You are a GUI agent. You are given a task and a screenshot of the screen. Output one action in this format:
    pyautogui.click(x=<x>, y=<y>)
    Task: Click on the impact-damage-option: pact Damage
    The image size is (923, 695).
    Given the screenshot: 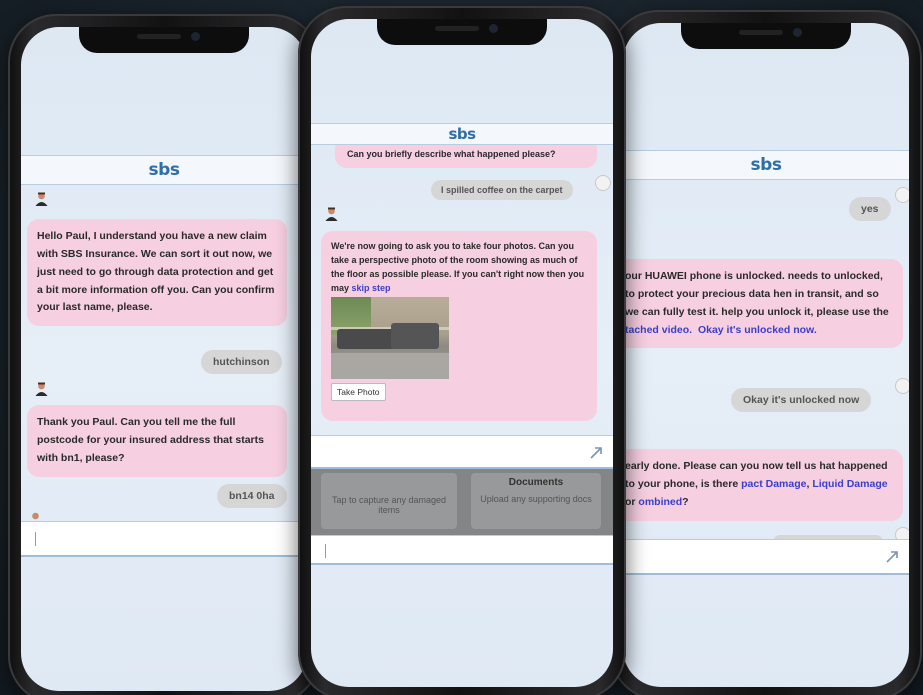 What is the action you would take?
    pyautogui.click(x=773, y=484)
    